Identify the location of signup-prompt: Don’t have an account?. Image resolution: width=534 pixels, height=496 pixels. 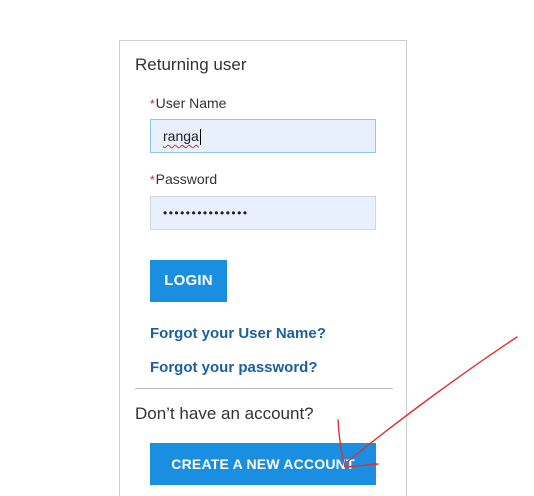
(224, 413).